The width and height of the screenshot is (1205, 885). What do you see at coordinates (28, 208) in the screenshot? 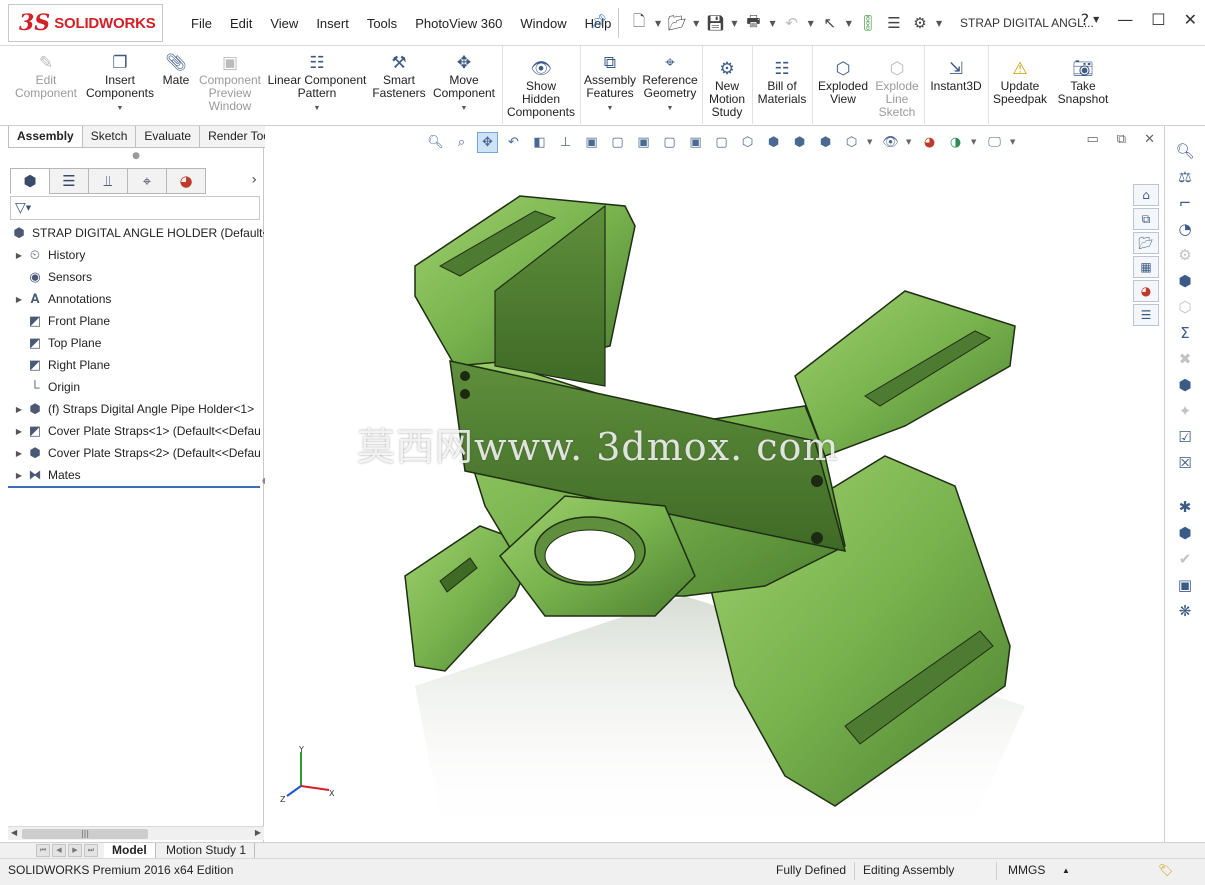
I see `filter-dropdown-icon: ▼` at bounding box center [28, 208].